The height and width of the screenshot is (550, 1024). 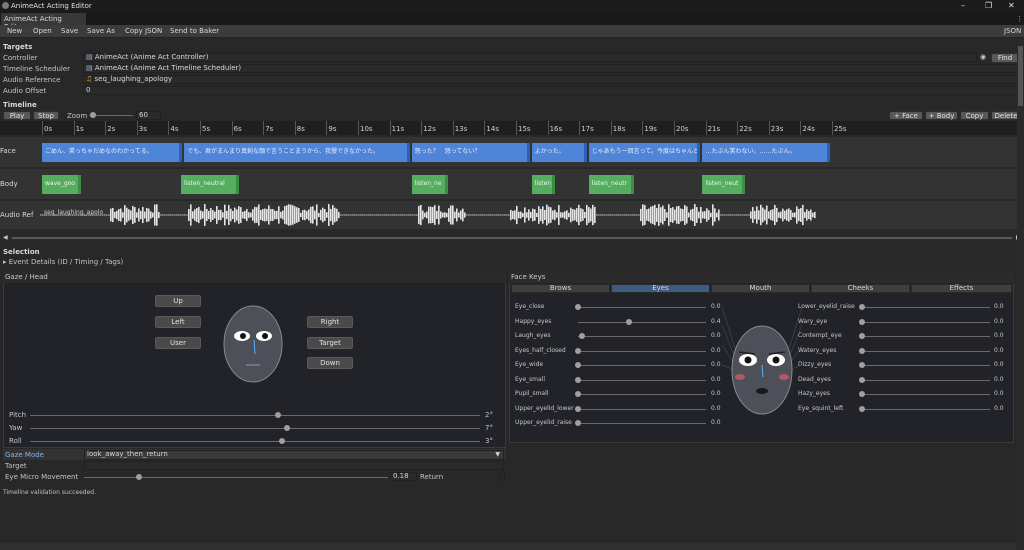 What do you see at coordinates (1005, 58) in the screenshot?
I see `find-button: Find` at bounding box center [1005, 58].